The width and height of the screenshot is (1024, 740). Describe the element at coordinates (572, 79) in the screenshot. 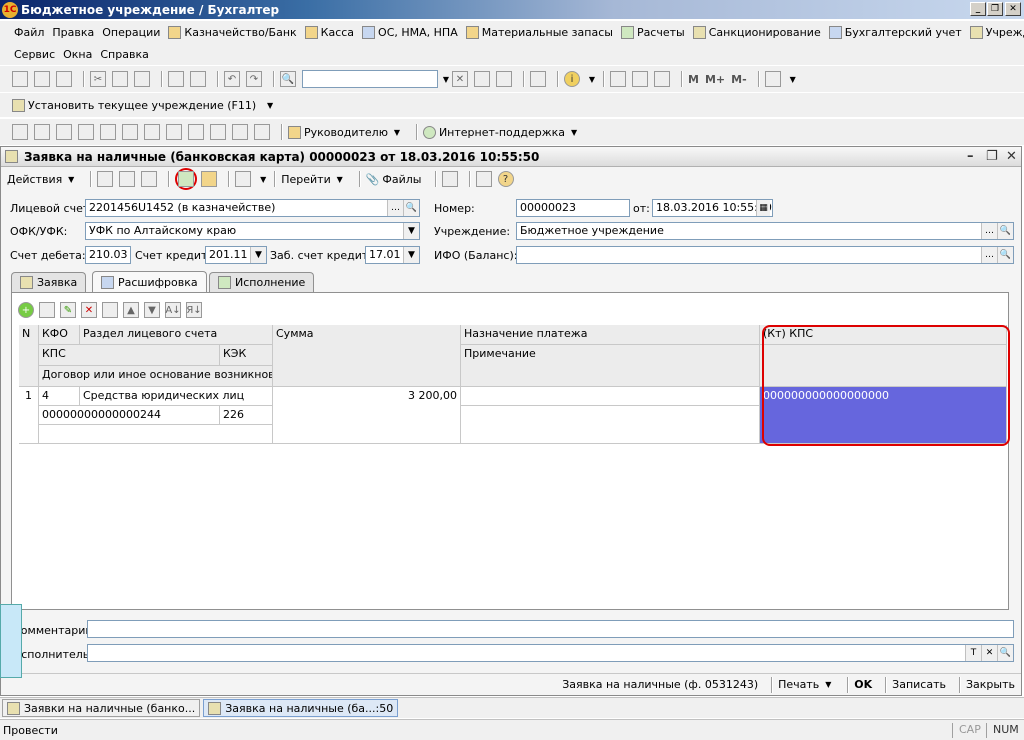

I see `info-icon: i` at that location.